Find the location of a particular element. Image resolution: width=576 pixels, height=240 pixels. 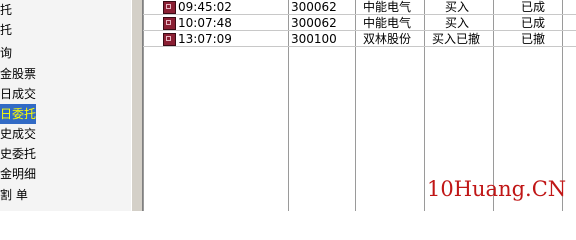

stock-code: 300100 is located at coordinates (314, 39).